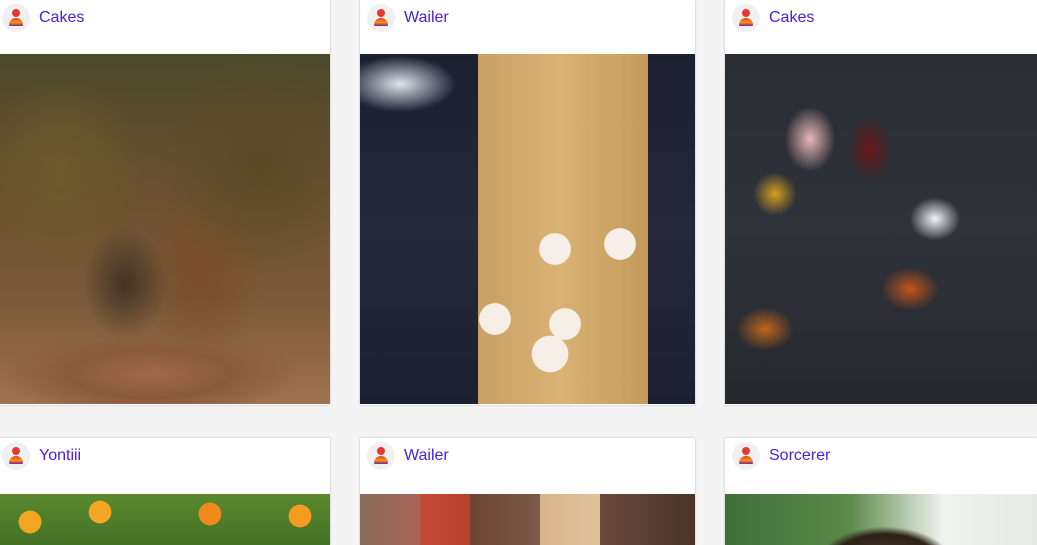 The image size is (1037, 545). What do you see at coordinates (799, 456) in the screenshot?
I see `author-name: Sorcerer` at bounding box center [799, 456].